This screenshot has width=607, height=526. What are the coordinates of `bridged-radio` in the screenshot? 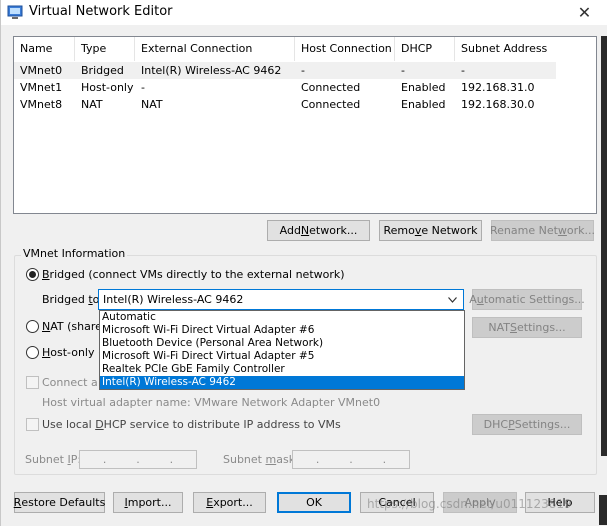 It's located at (32, 274).